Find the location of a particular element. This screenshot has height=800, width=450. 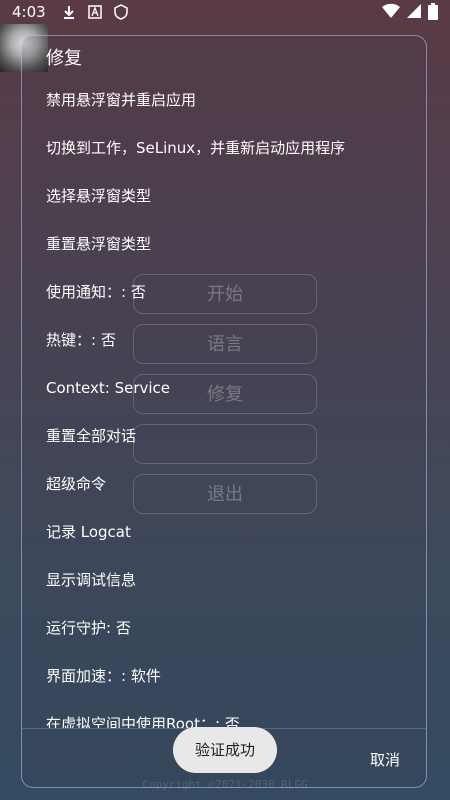

app-a-icon is located at coordinates (95, 12).